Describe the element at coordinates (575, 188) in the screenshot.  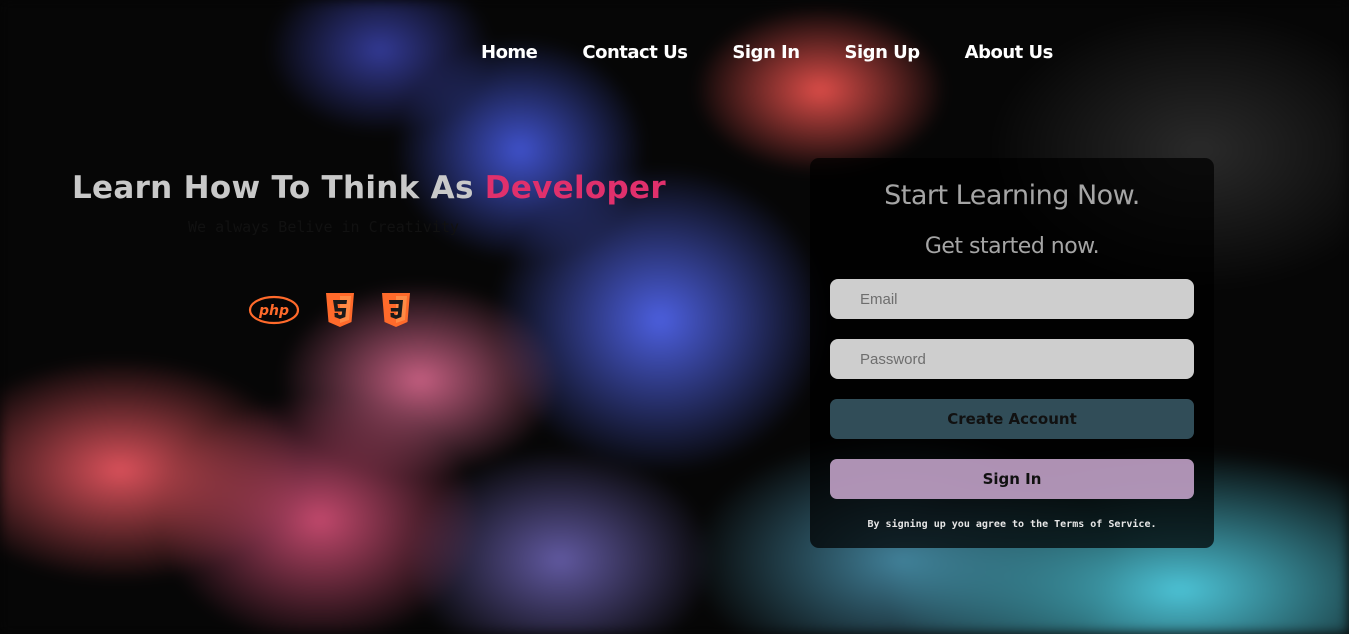
I see `hero-title-accent: Developer` at that location.